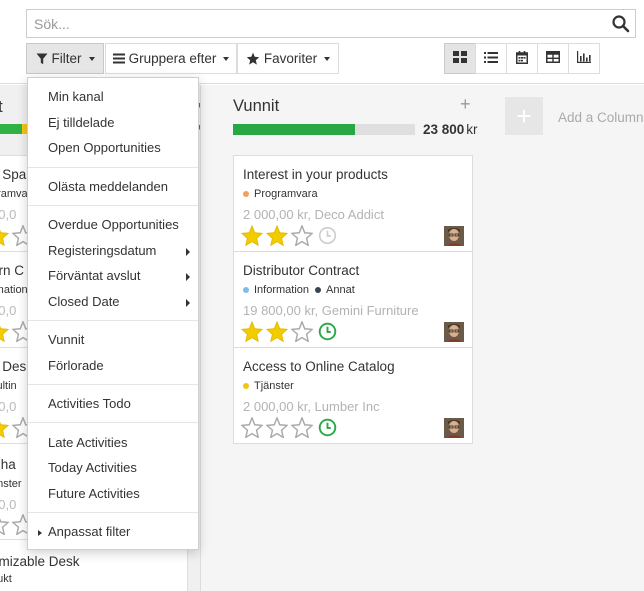  Describe the element at coordinates (113, 340) in the screenshot. I see `filter-item-vunnit: Vunnit` at that location.